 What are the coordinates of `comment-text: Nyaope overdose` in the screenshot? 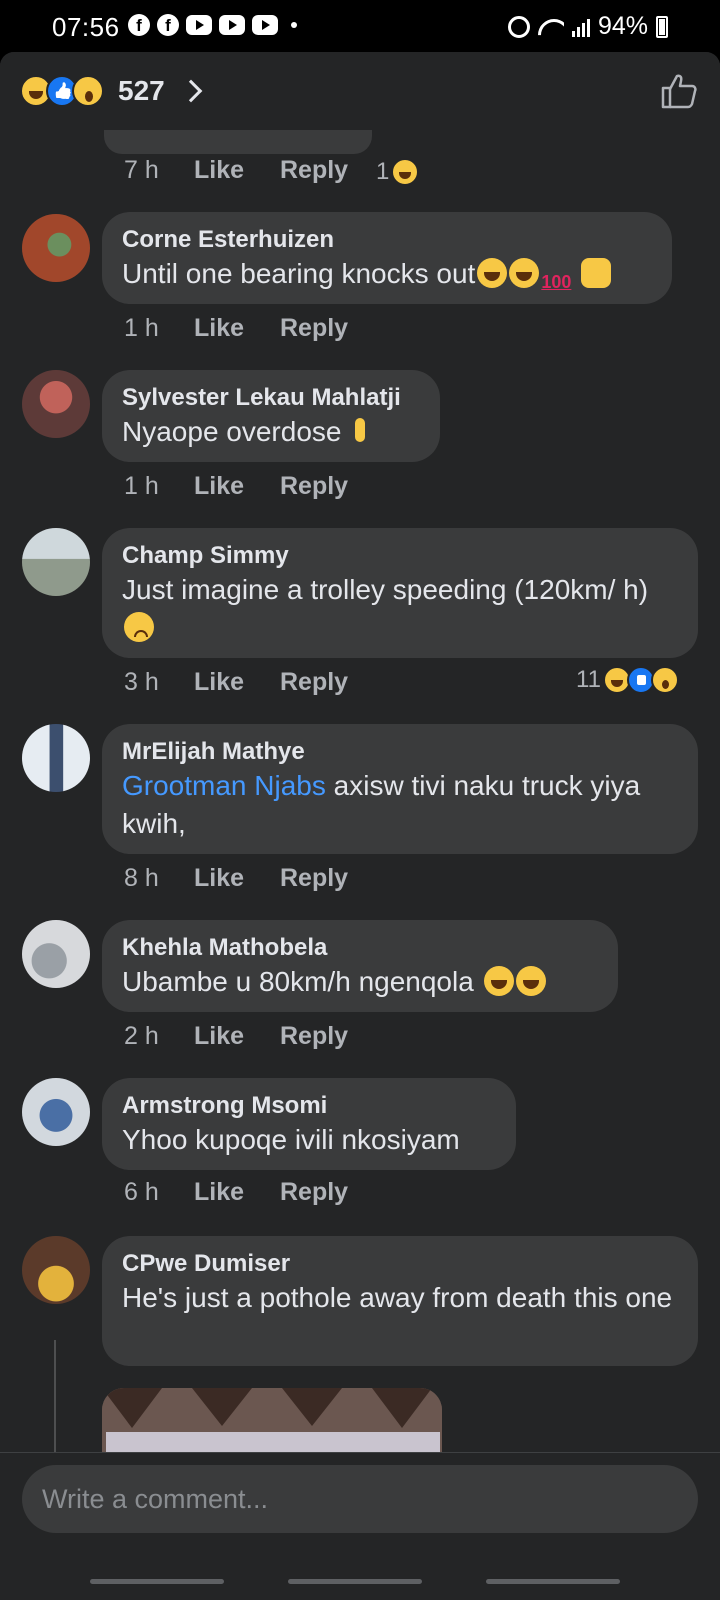 It's located at (271, 432).